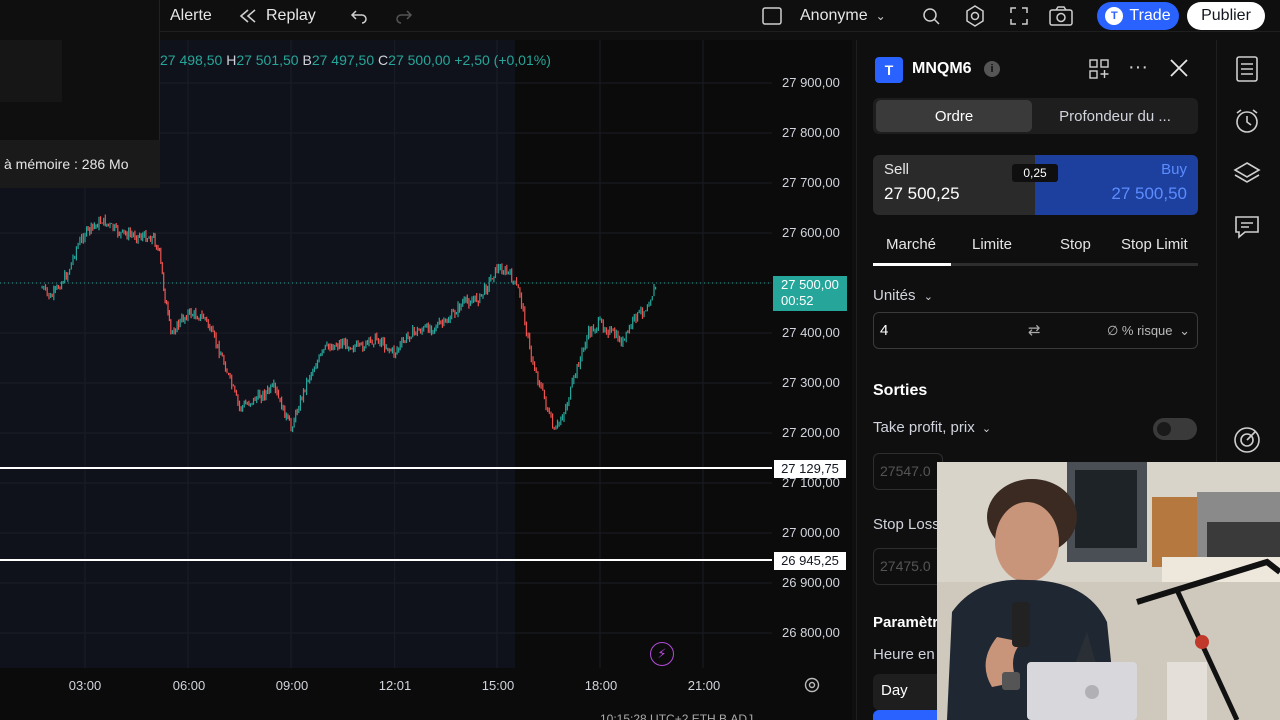  What do you see at coordinates (1114, 16) in the screenshot?
I see `trade-logo-icon: T` at bounding box center [1114, 16].